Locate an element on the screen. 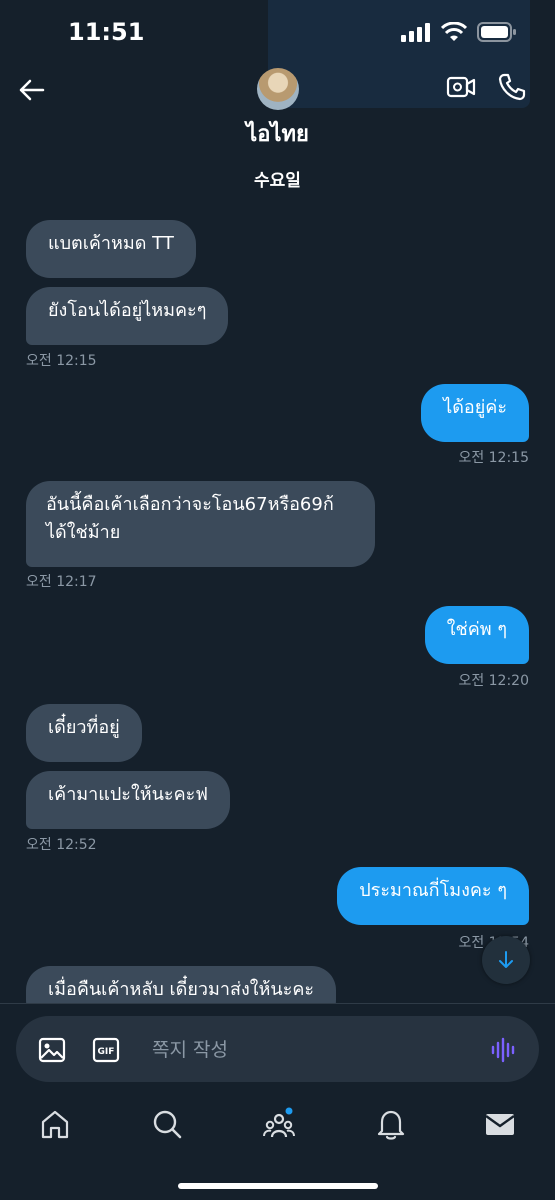 This screenshot has width=555, height=1200. back-button is located at coordinates (32, 90).